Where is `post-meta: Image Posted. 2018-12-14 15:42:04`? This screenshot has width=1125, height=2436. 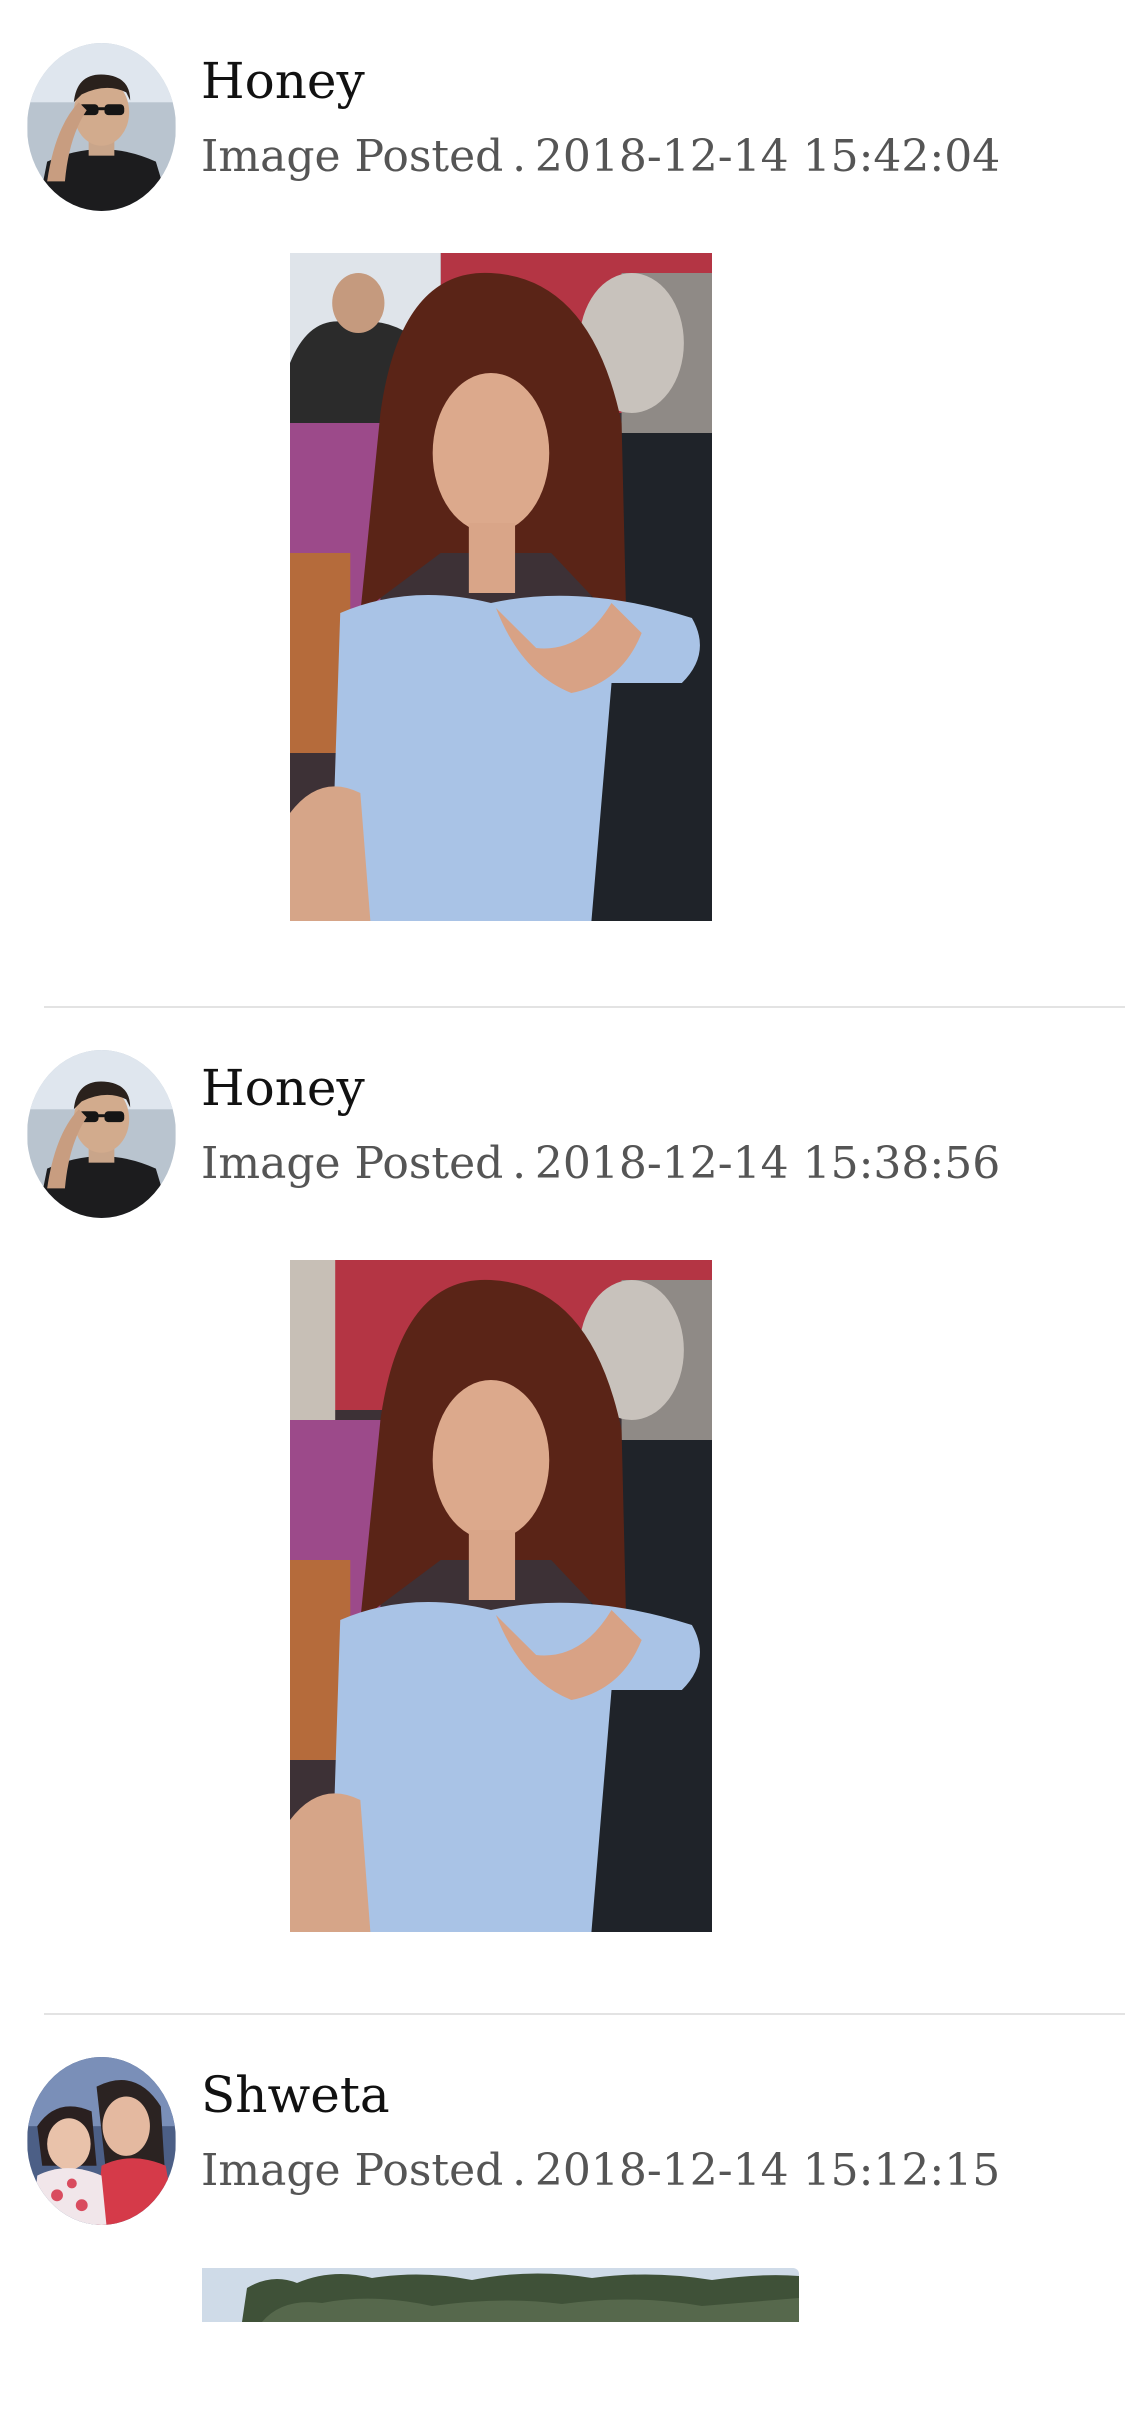
post-meta: Image Posted. 2018-12-14 15:42:04 is located at coordinates (600, 157).